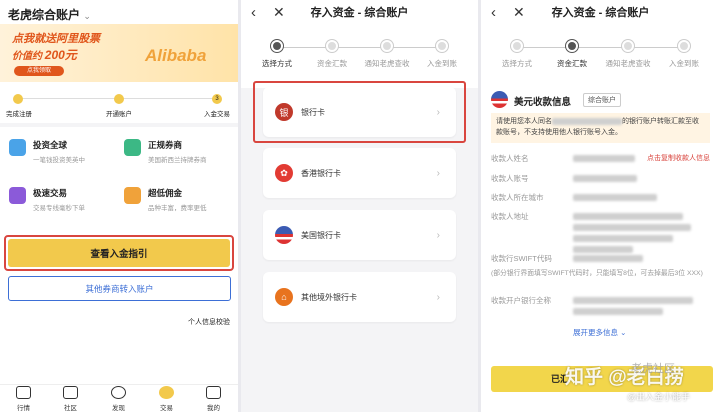  Describe the element at coordinates (217, 99) in the screenshot. I see `step3-number: 3` at that location.